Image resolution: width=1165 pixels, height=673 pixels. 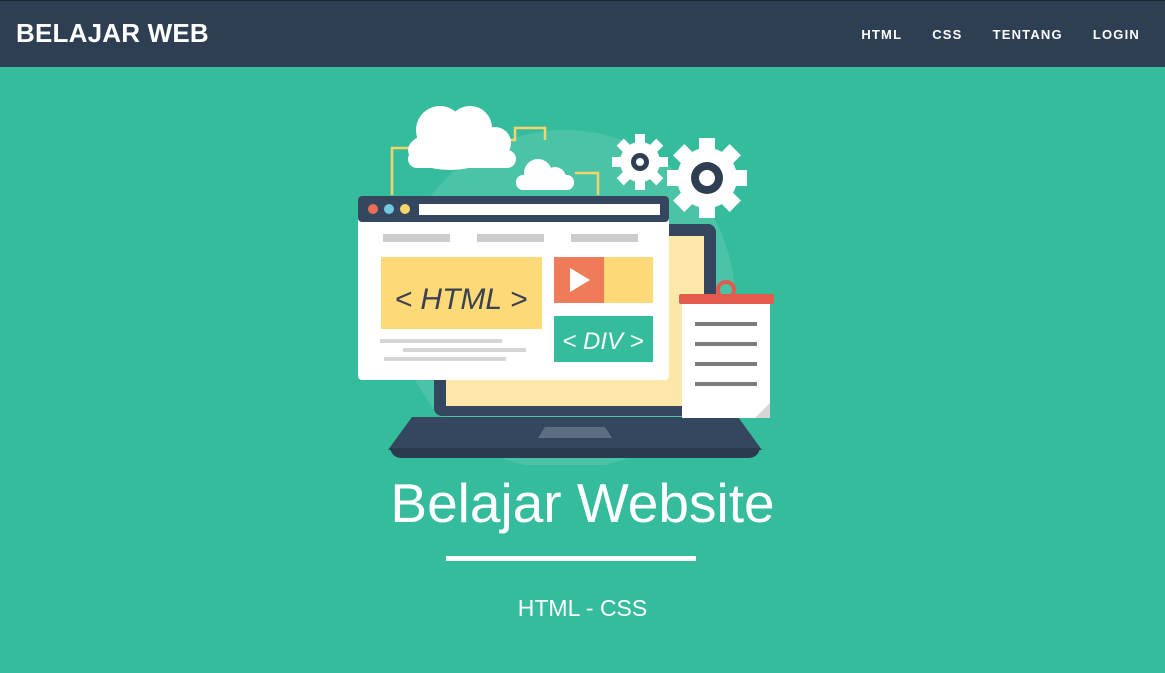 What do you see at coordinates (881, 34) in the screenshot?
I see `nav-link-html: HTML` at bounding box center [881, 34].